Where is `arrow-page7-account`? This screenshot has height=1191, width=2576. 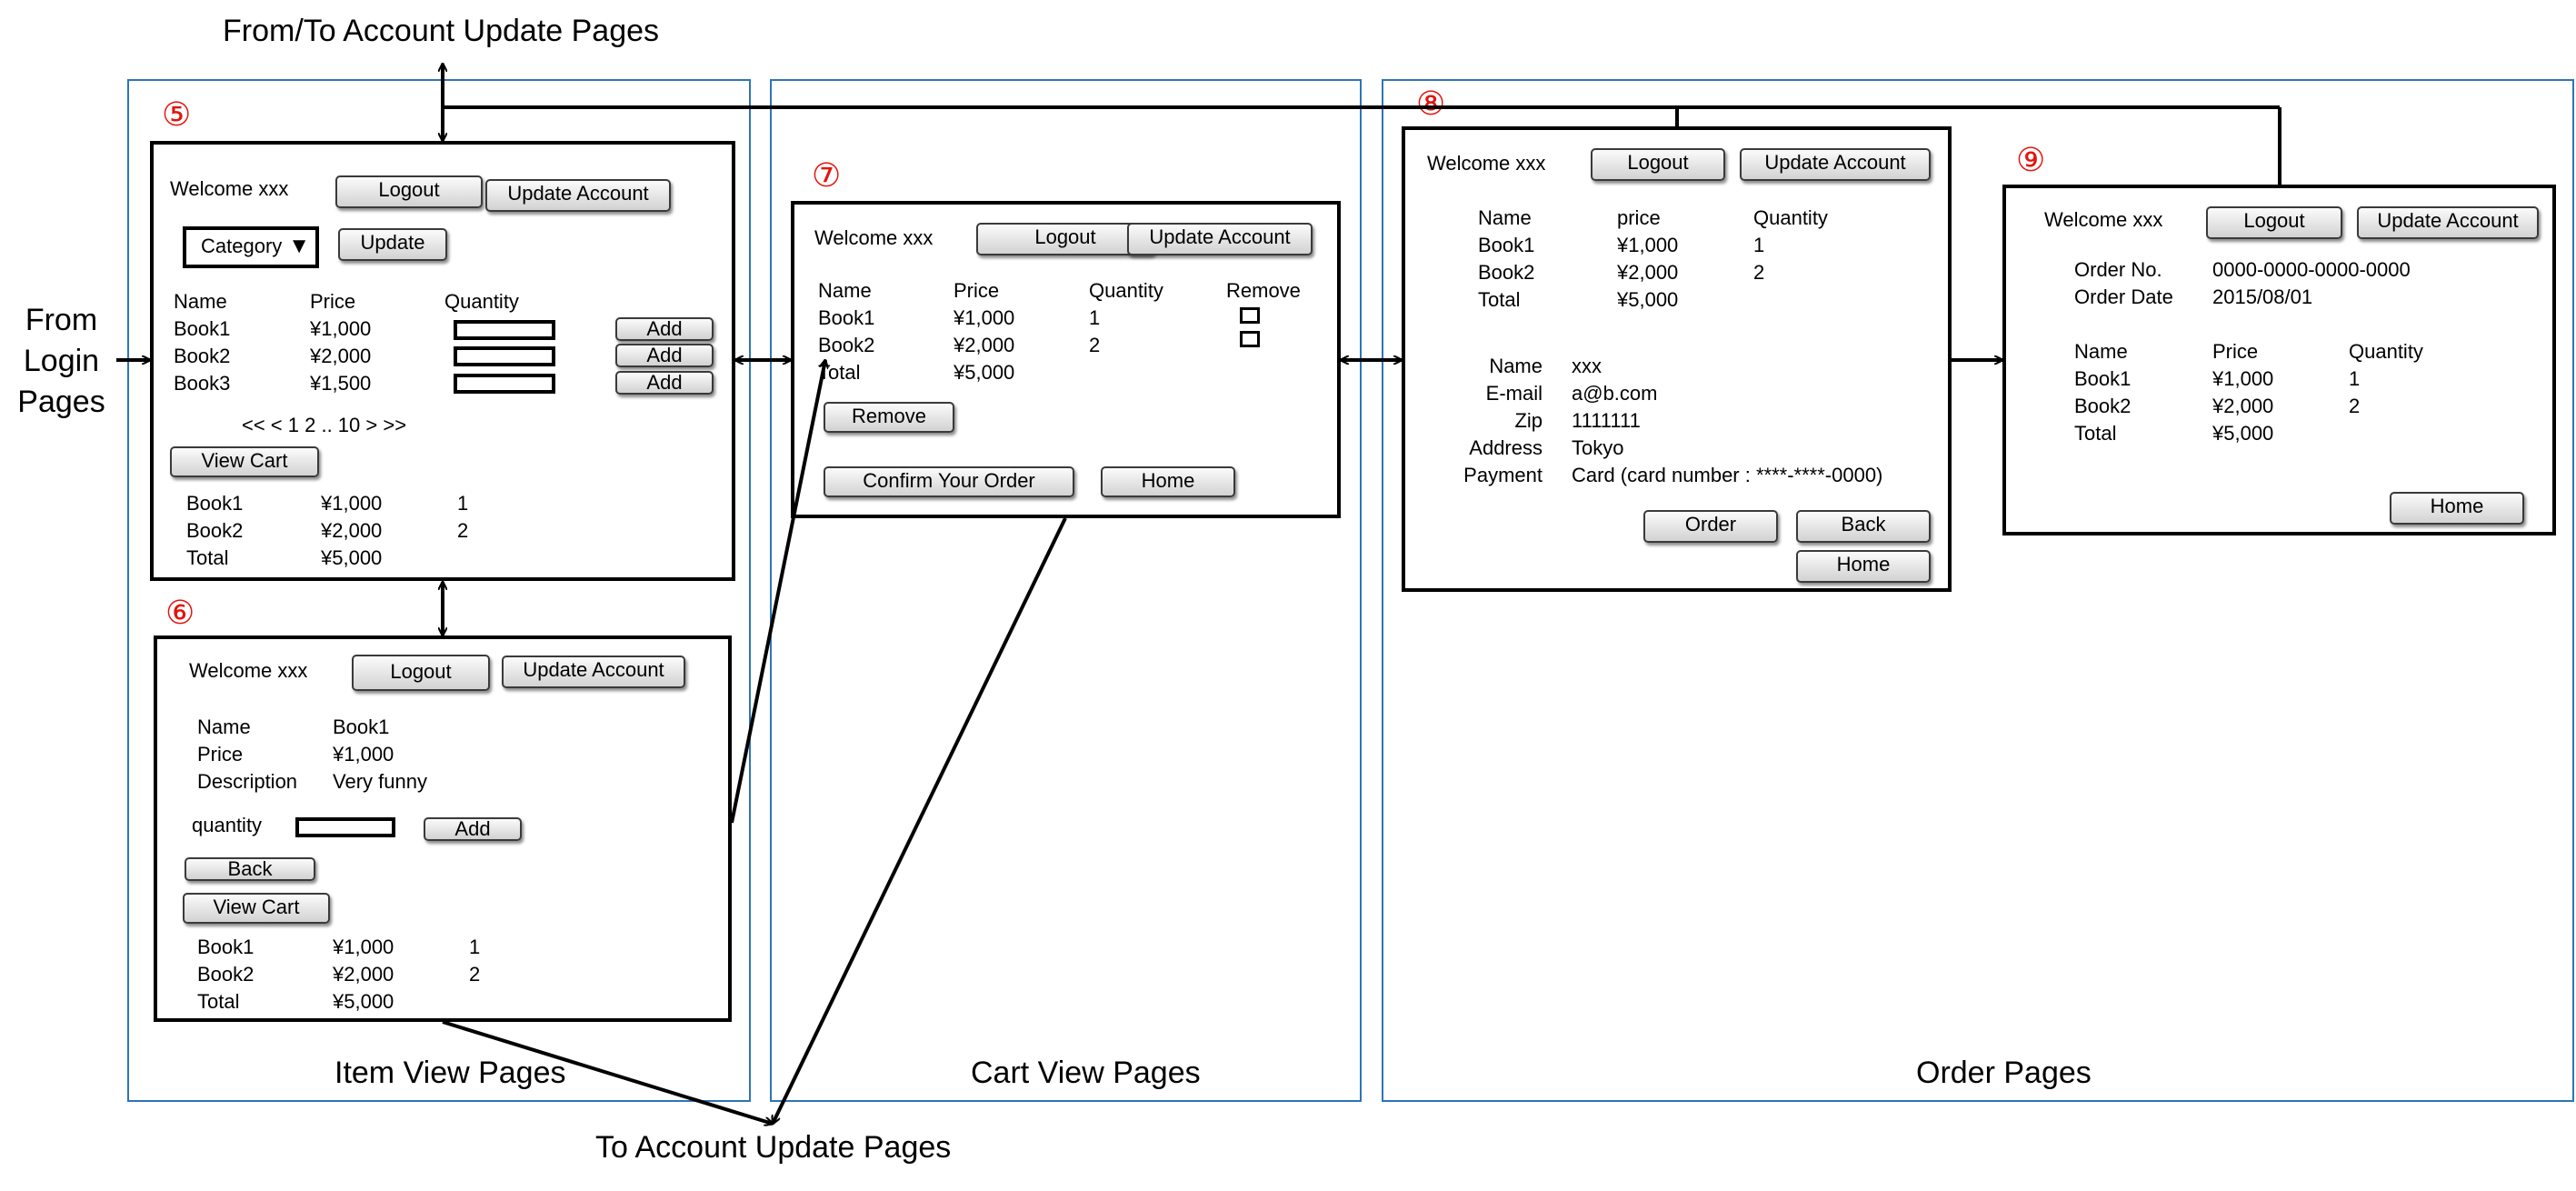 arrow-page7-account is located at coordinates (919, 820).